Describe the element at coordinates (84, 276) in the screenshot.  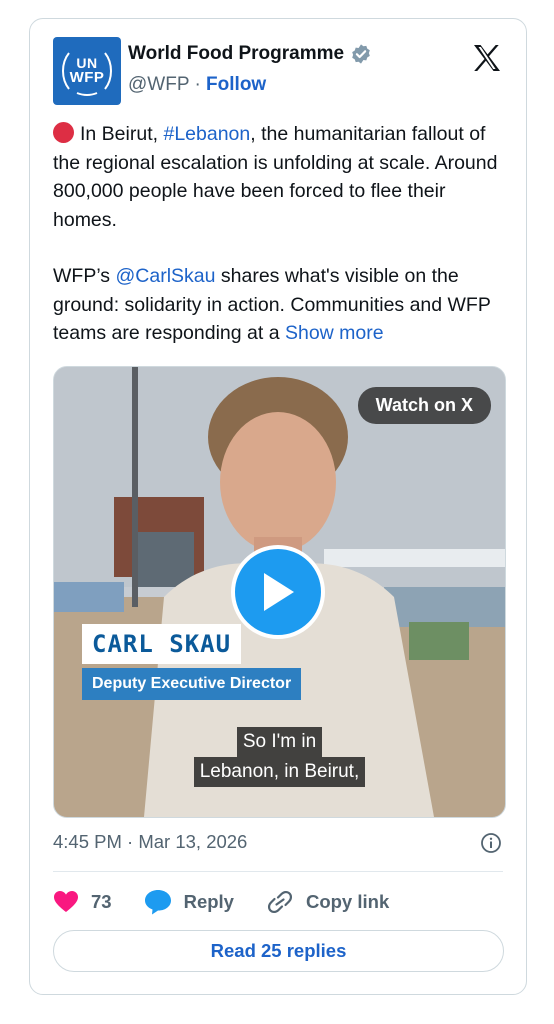
I see `tweet-text-segment: WFP’s` at that location.